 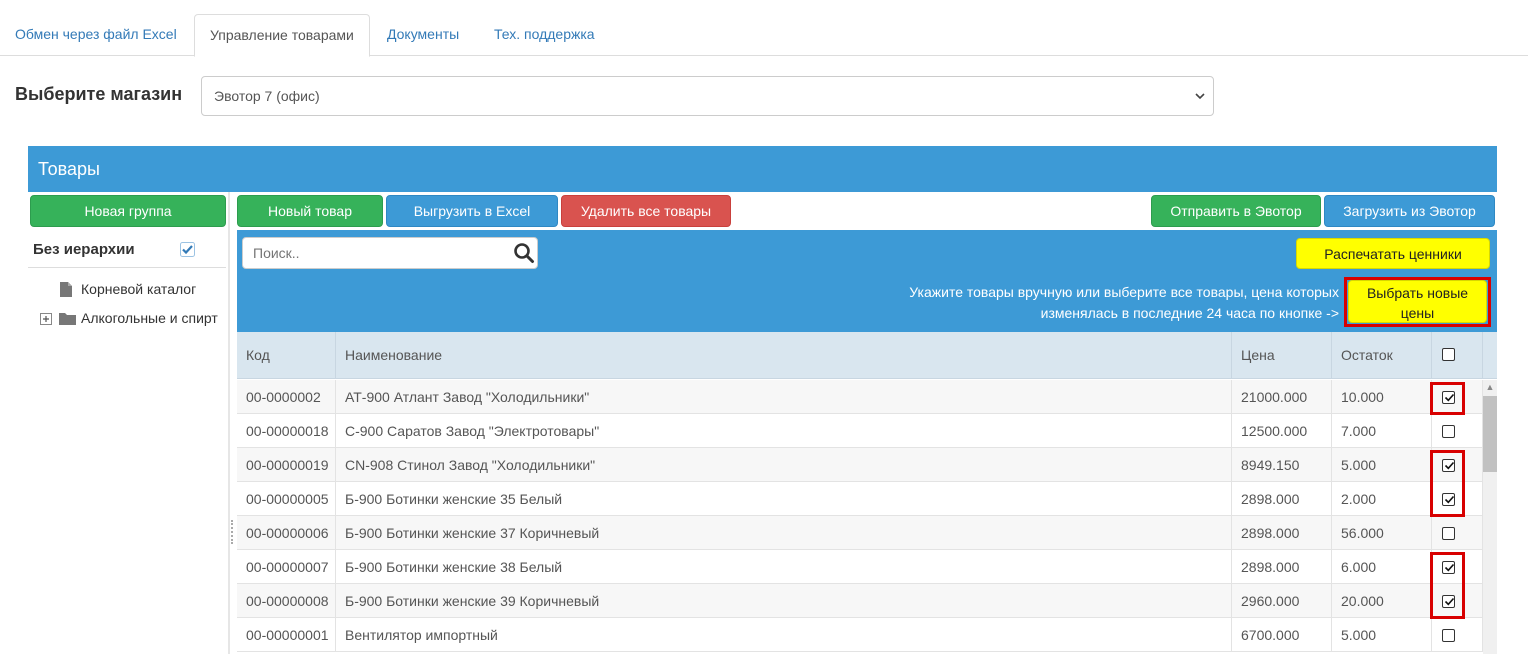 What do you see at coordinates (1382, 601) in the screenshot?
I see `cell-stock: 20.000` at bounding box center [1382, 601].